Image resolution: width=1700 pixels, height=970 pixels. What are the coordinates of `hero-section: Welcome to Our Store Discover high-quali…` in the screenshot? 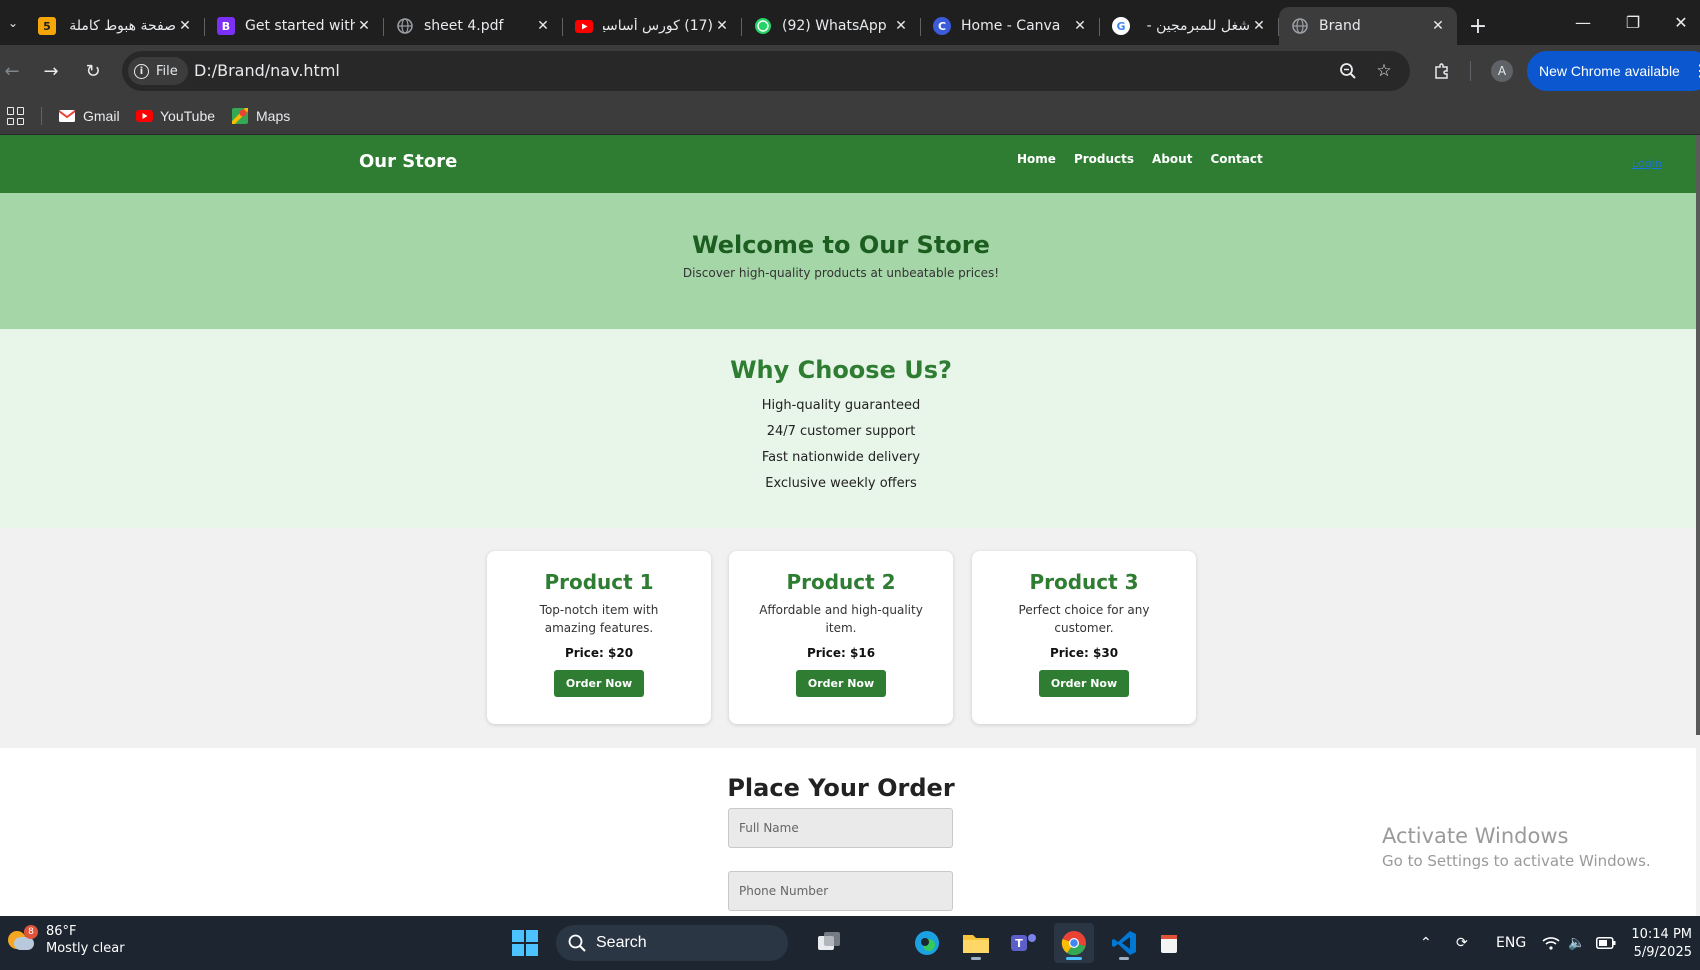 It's located at (848, 261).